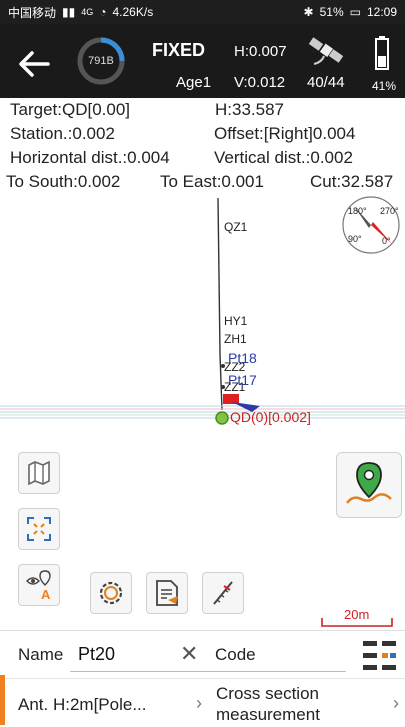 This screenshot has width=405, height=727. I want to click on locate-label-button: A, so click(39, 585).